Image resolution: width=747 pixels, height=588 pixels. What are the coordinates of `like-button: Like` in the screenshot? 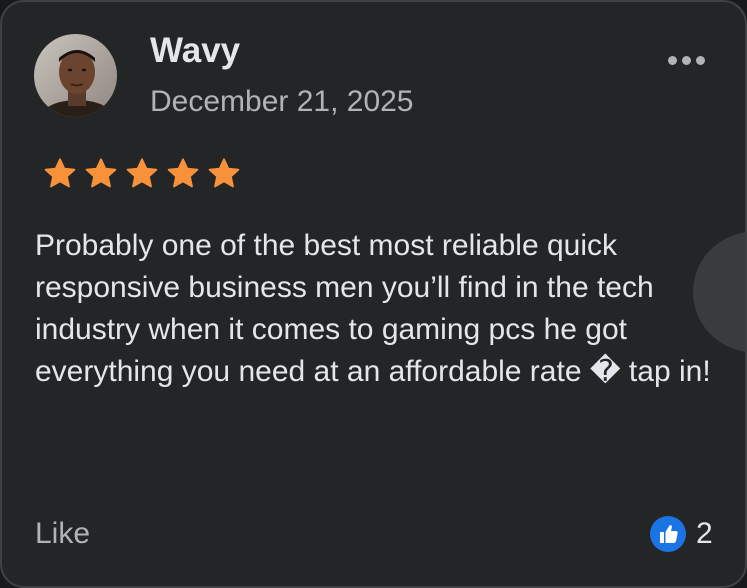 It's located at (62, 534).